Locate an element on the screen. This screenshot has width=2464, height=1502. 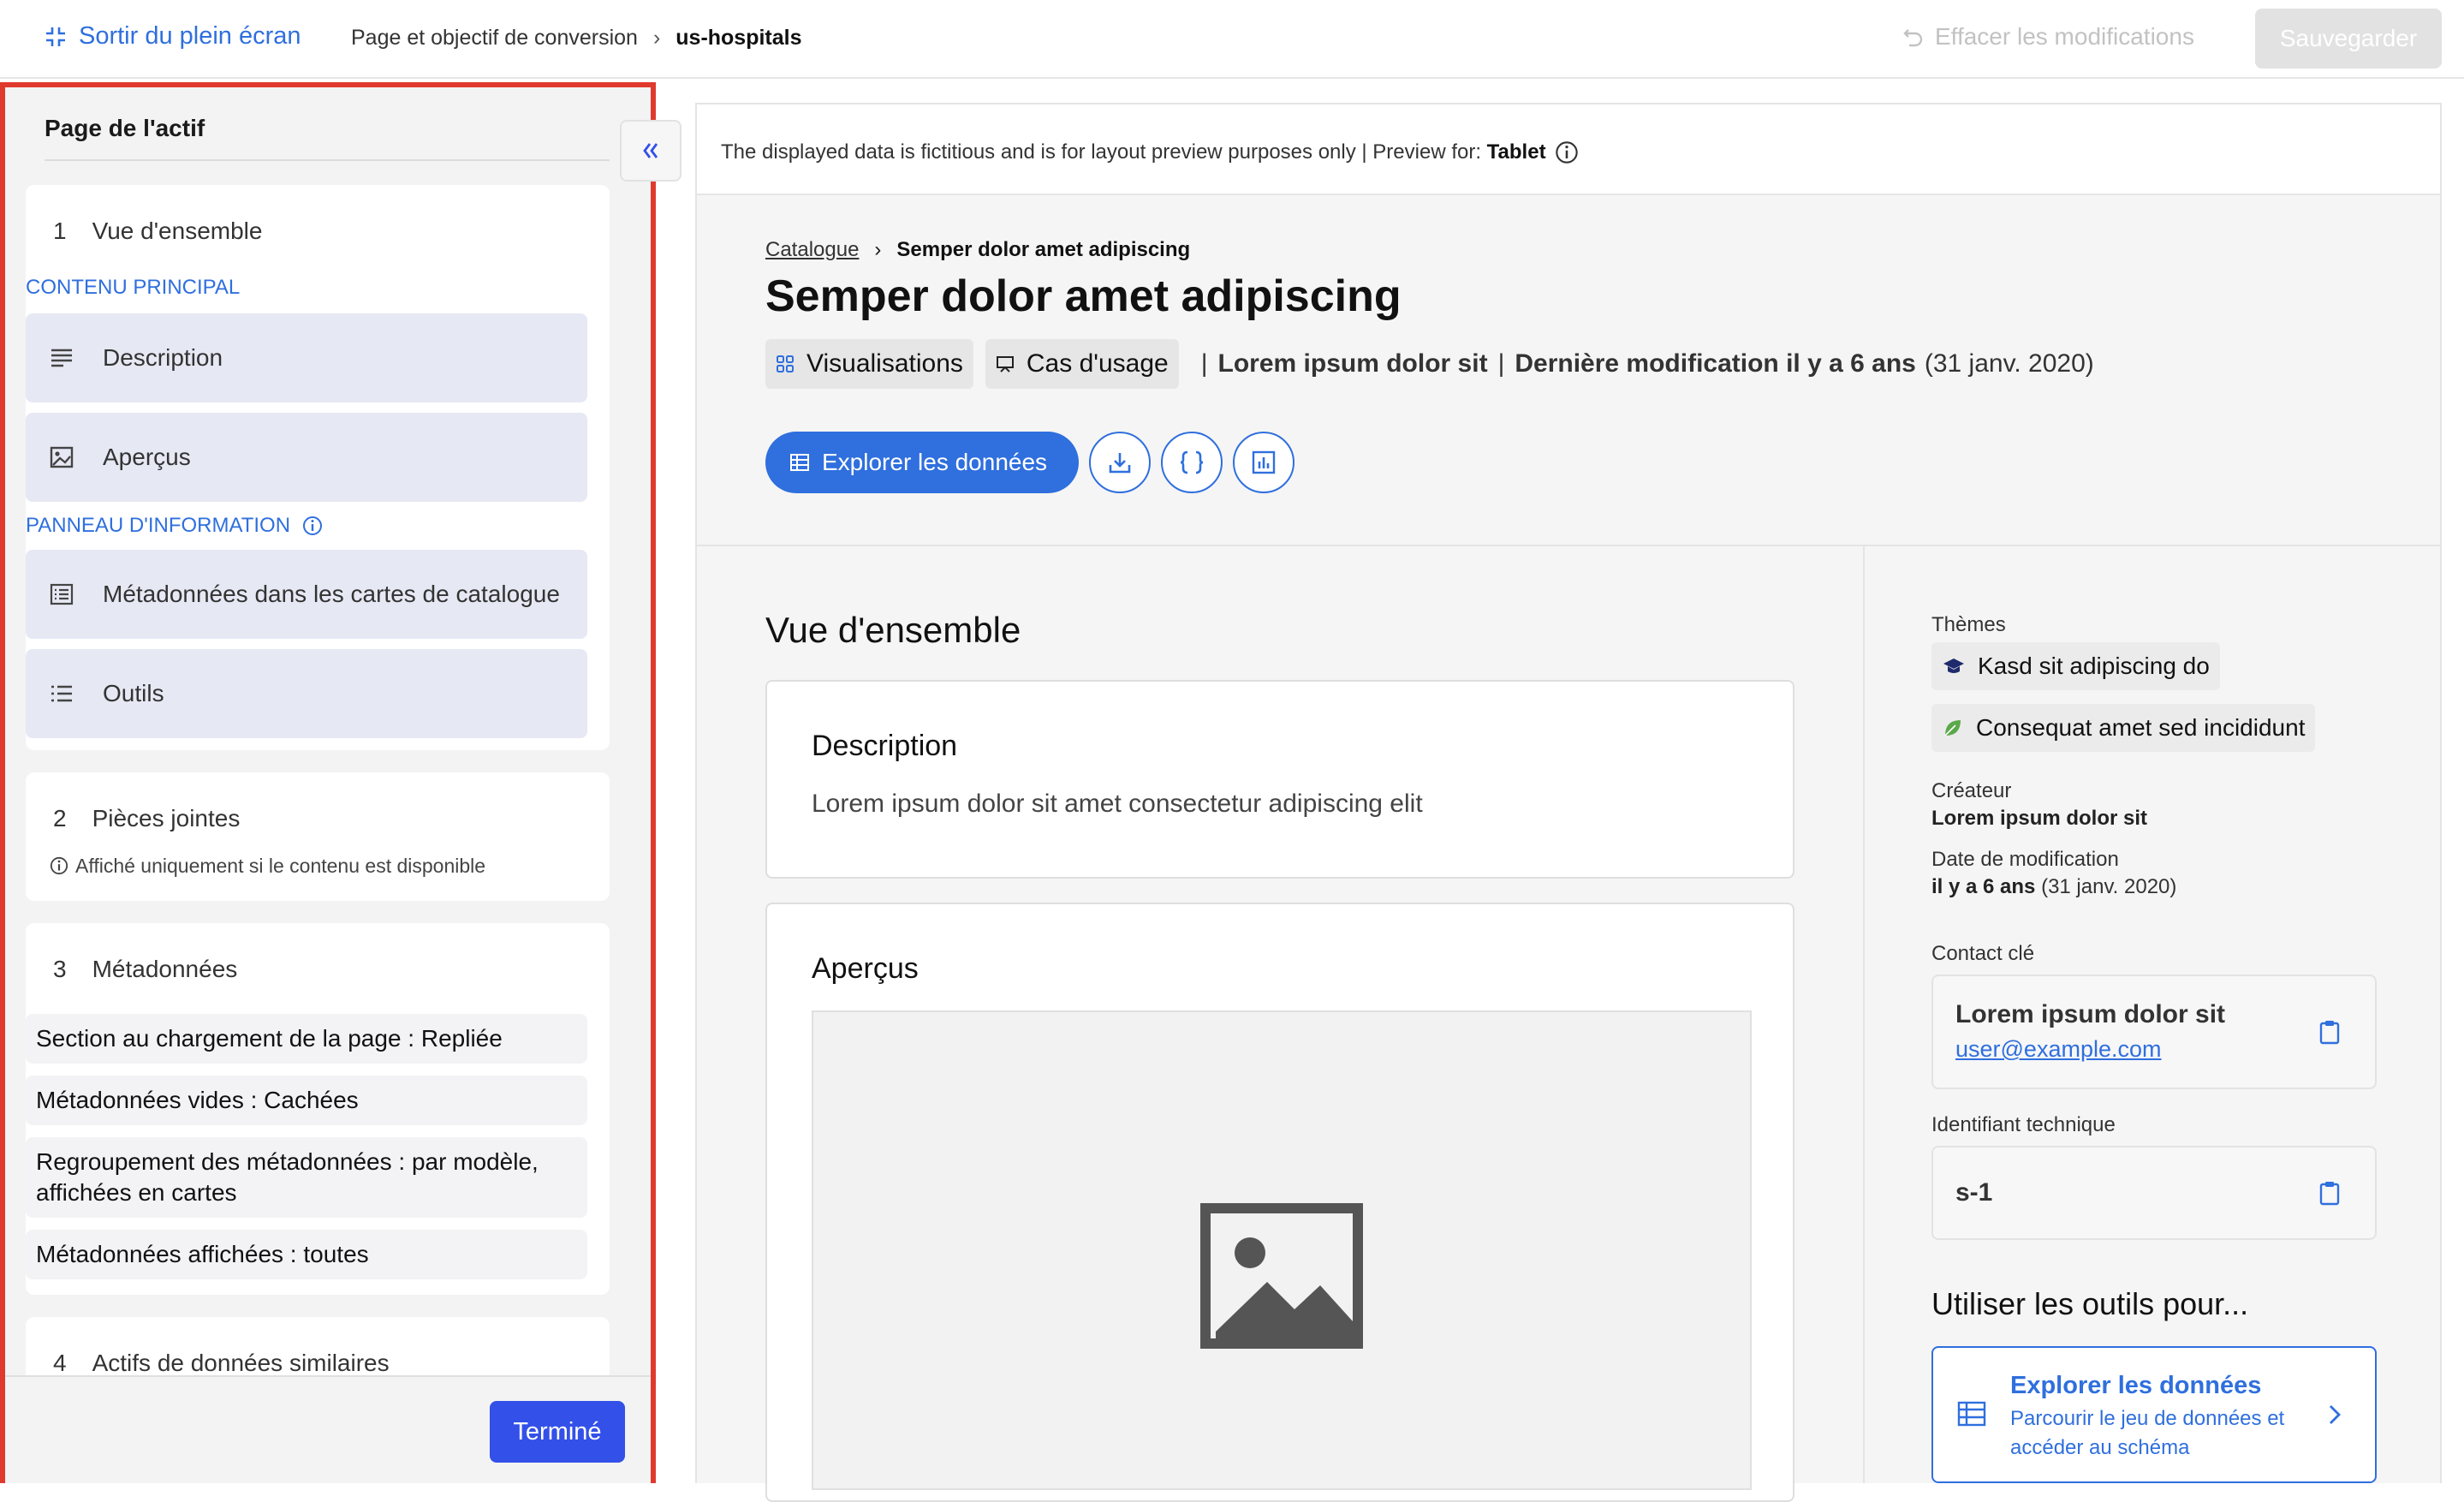
exit-fullscreen-button: Sortir du plein écran is located at coordinates (173, 36).